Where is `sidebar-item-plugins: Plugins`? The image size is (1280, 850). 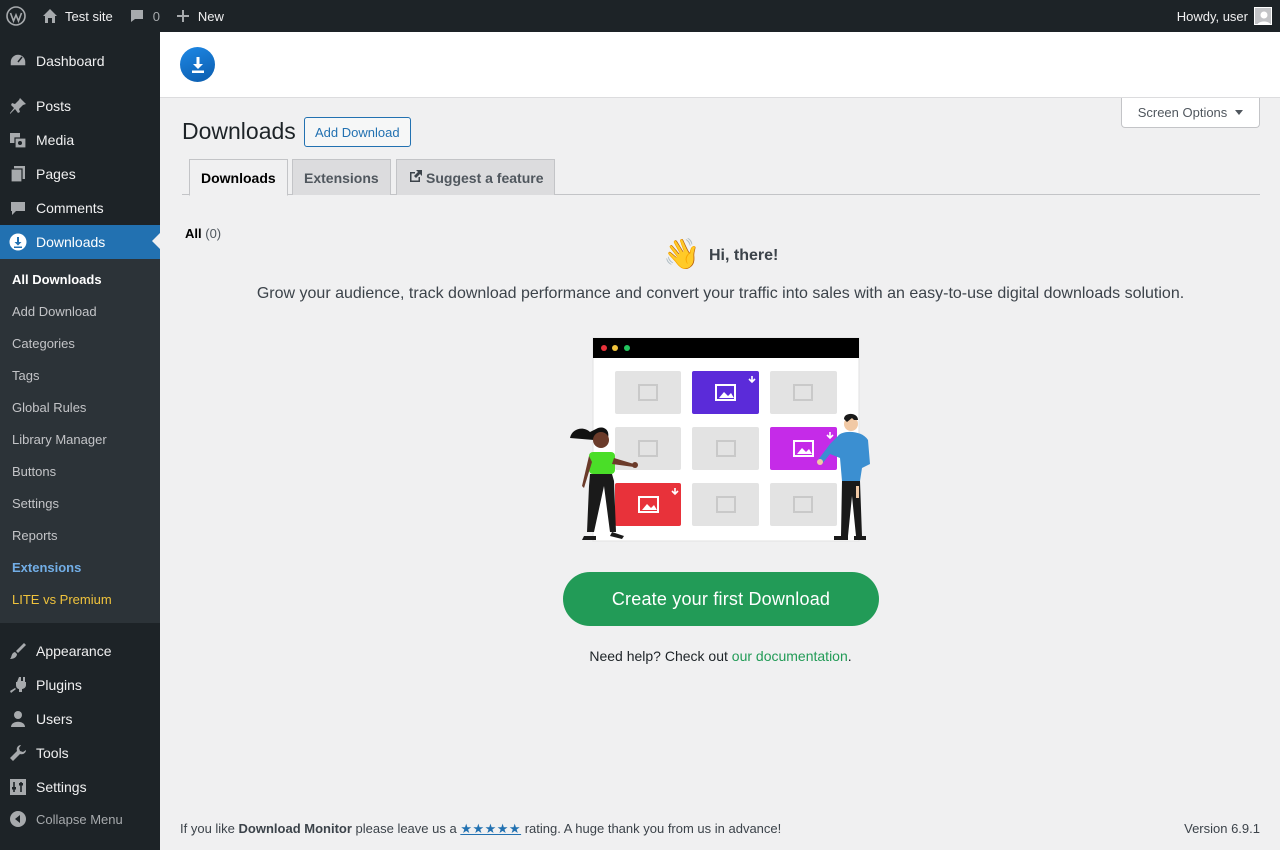
sidebar-item-plugins: Plugins is located at coordinates (80, 685).